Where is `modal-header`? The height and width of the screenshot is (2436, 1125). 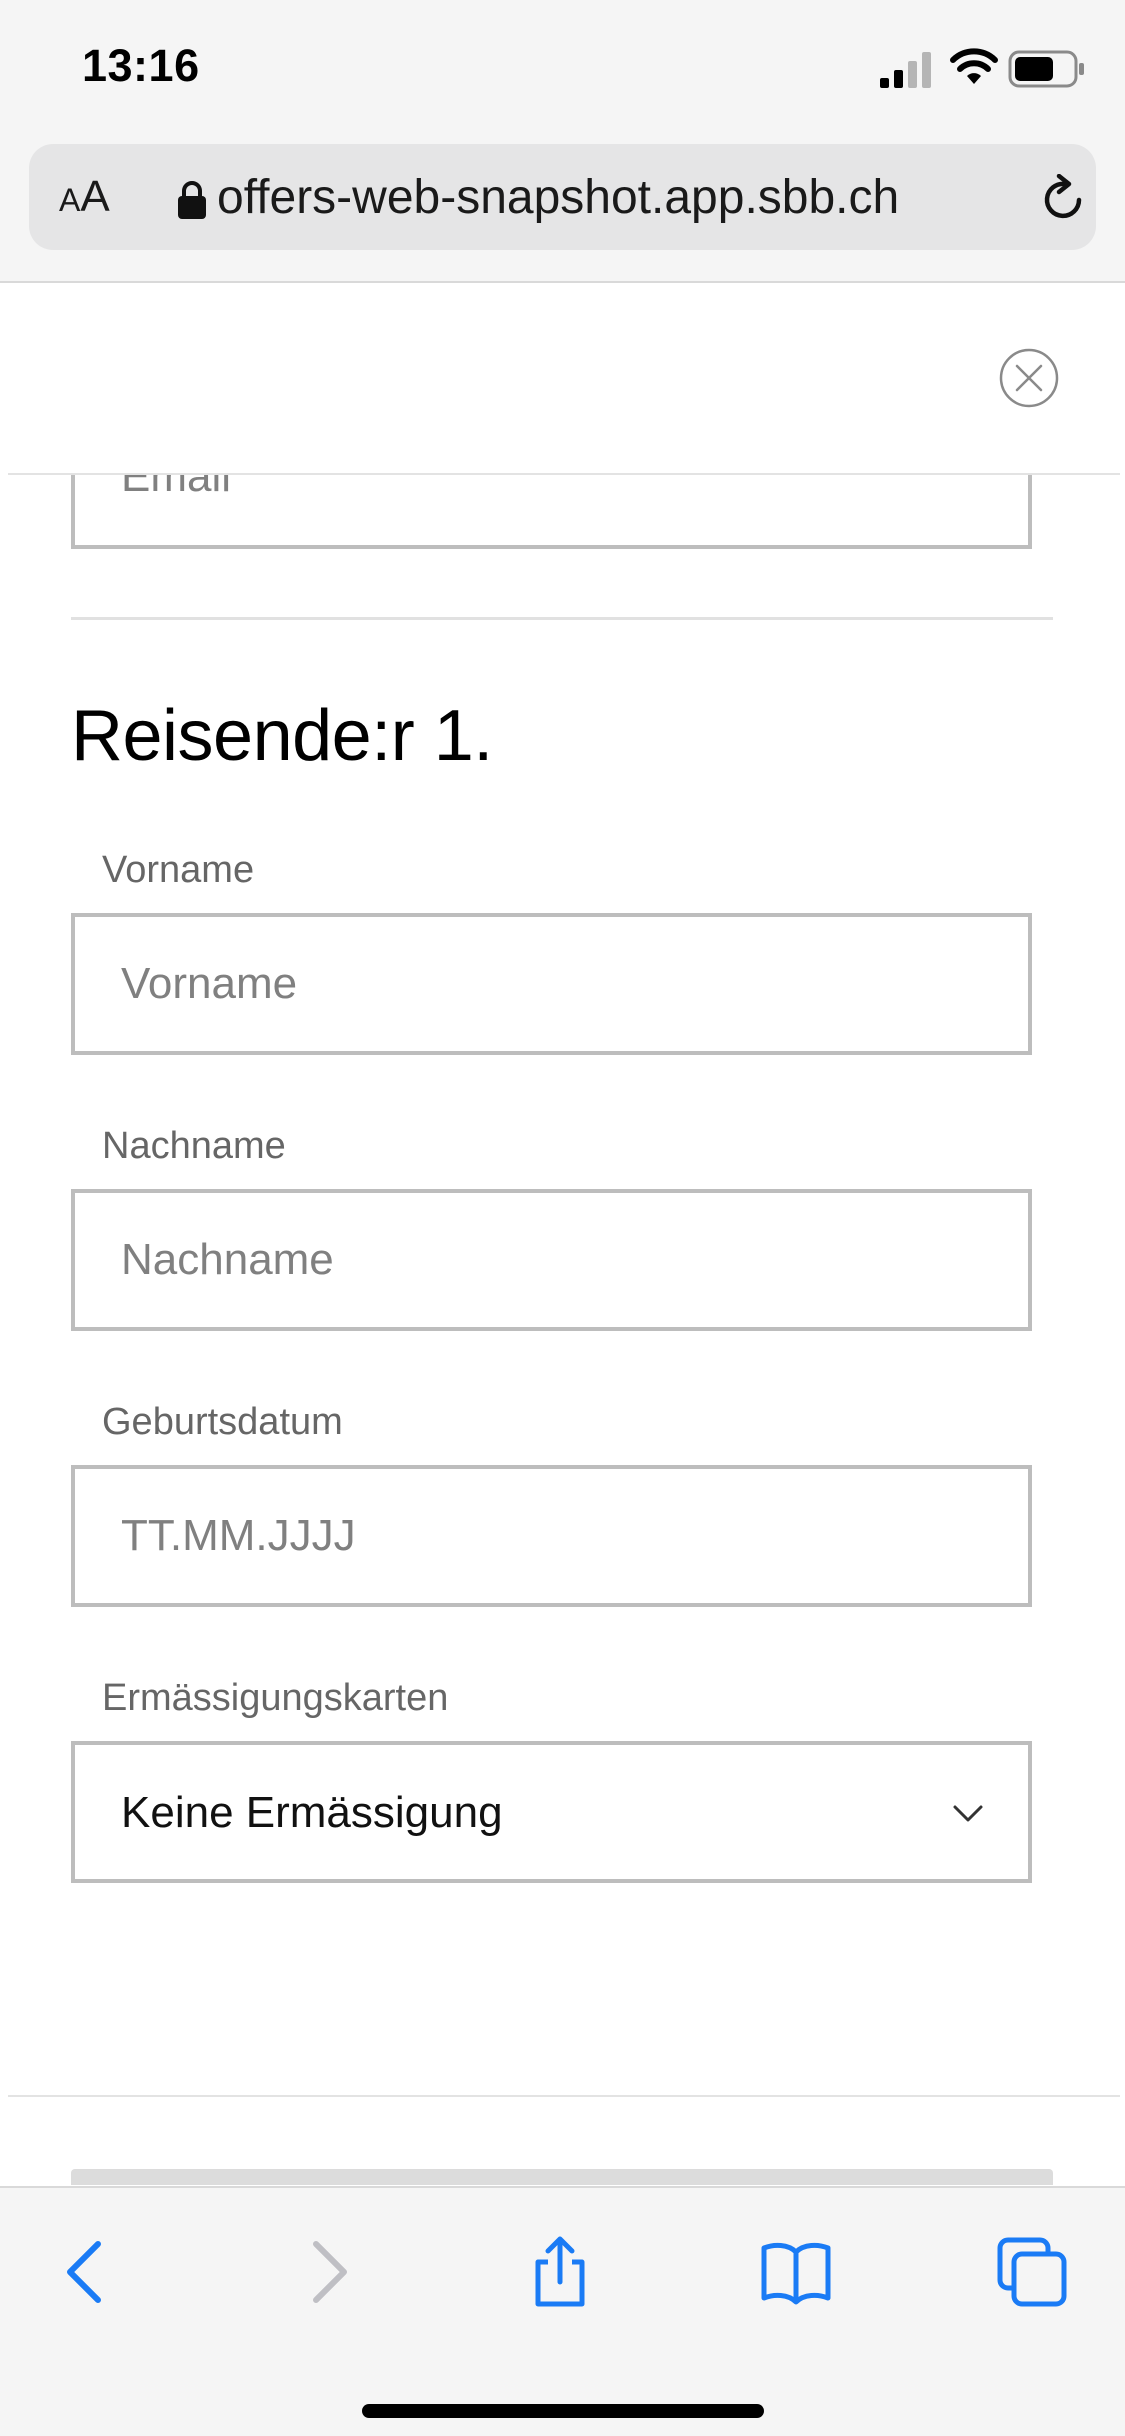 modal-header is located at coordinates (564, 380).